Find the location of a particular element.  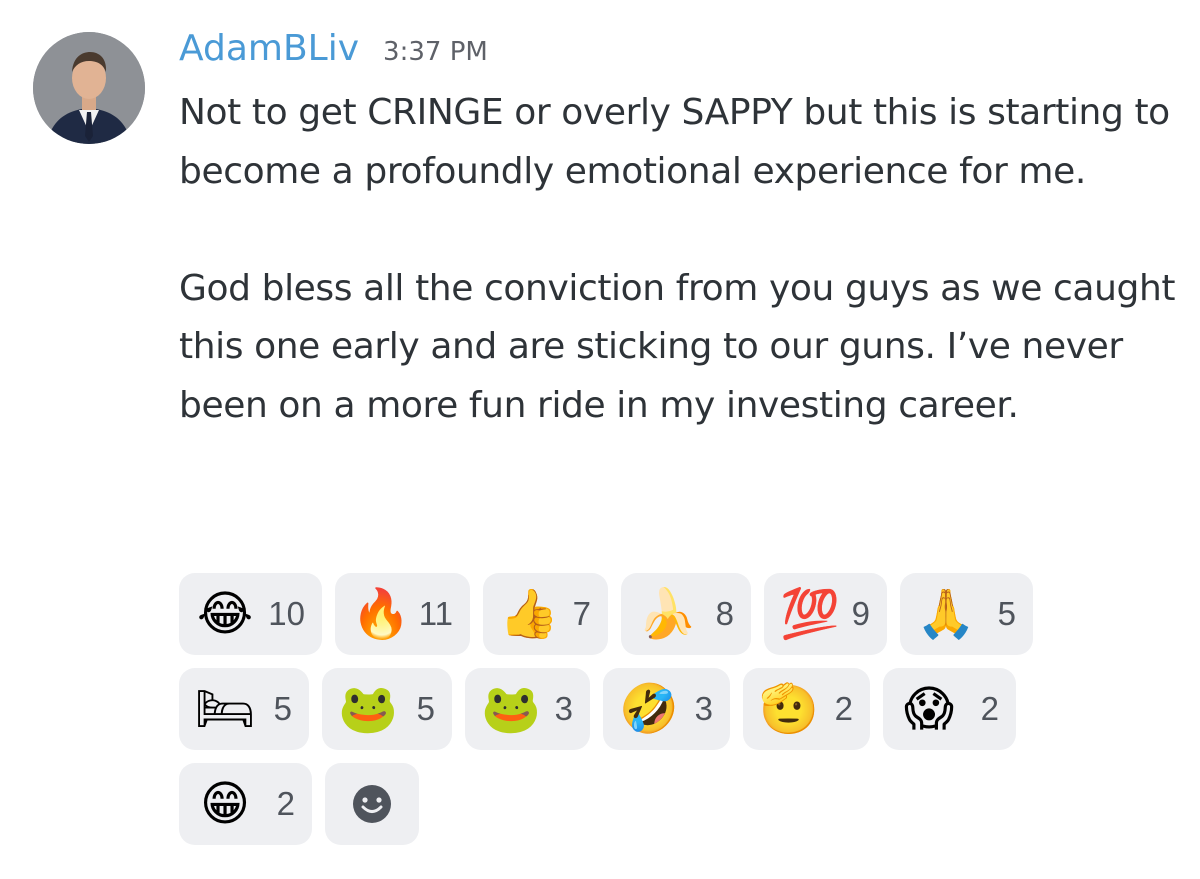

reaction-count: 7 is located at coordinates (581, 613).